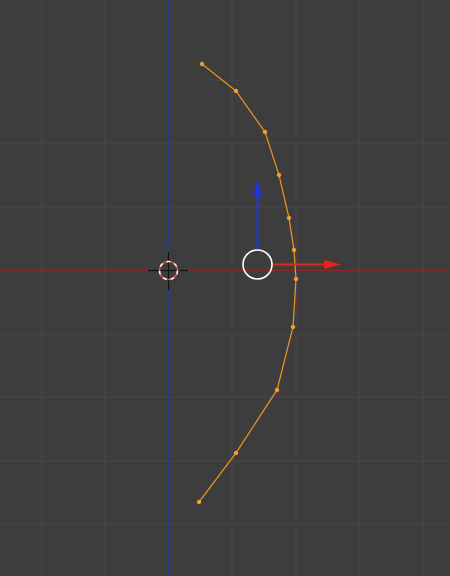 The height and width of the screenshot is (576, 450). Describe the element at coordinates (257, 264) in the screenshot. I see `manipulator-center-circle` at that location.